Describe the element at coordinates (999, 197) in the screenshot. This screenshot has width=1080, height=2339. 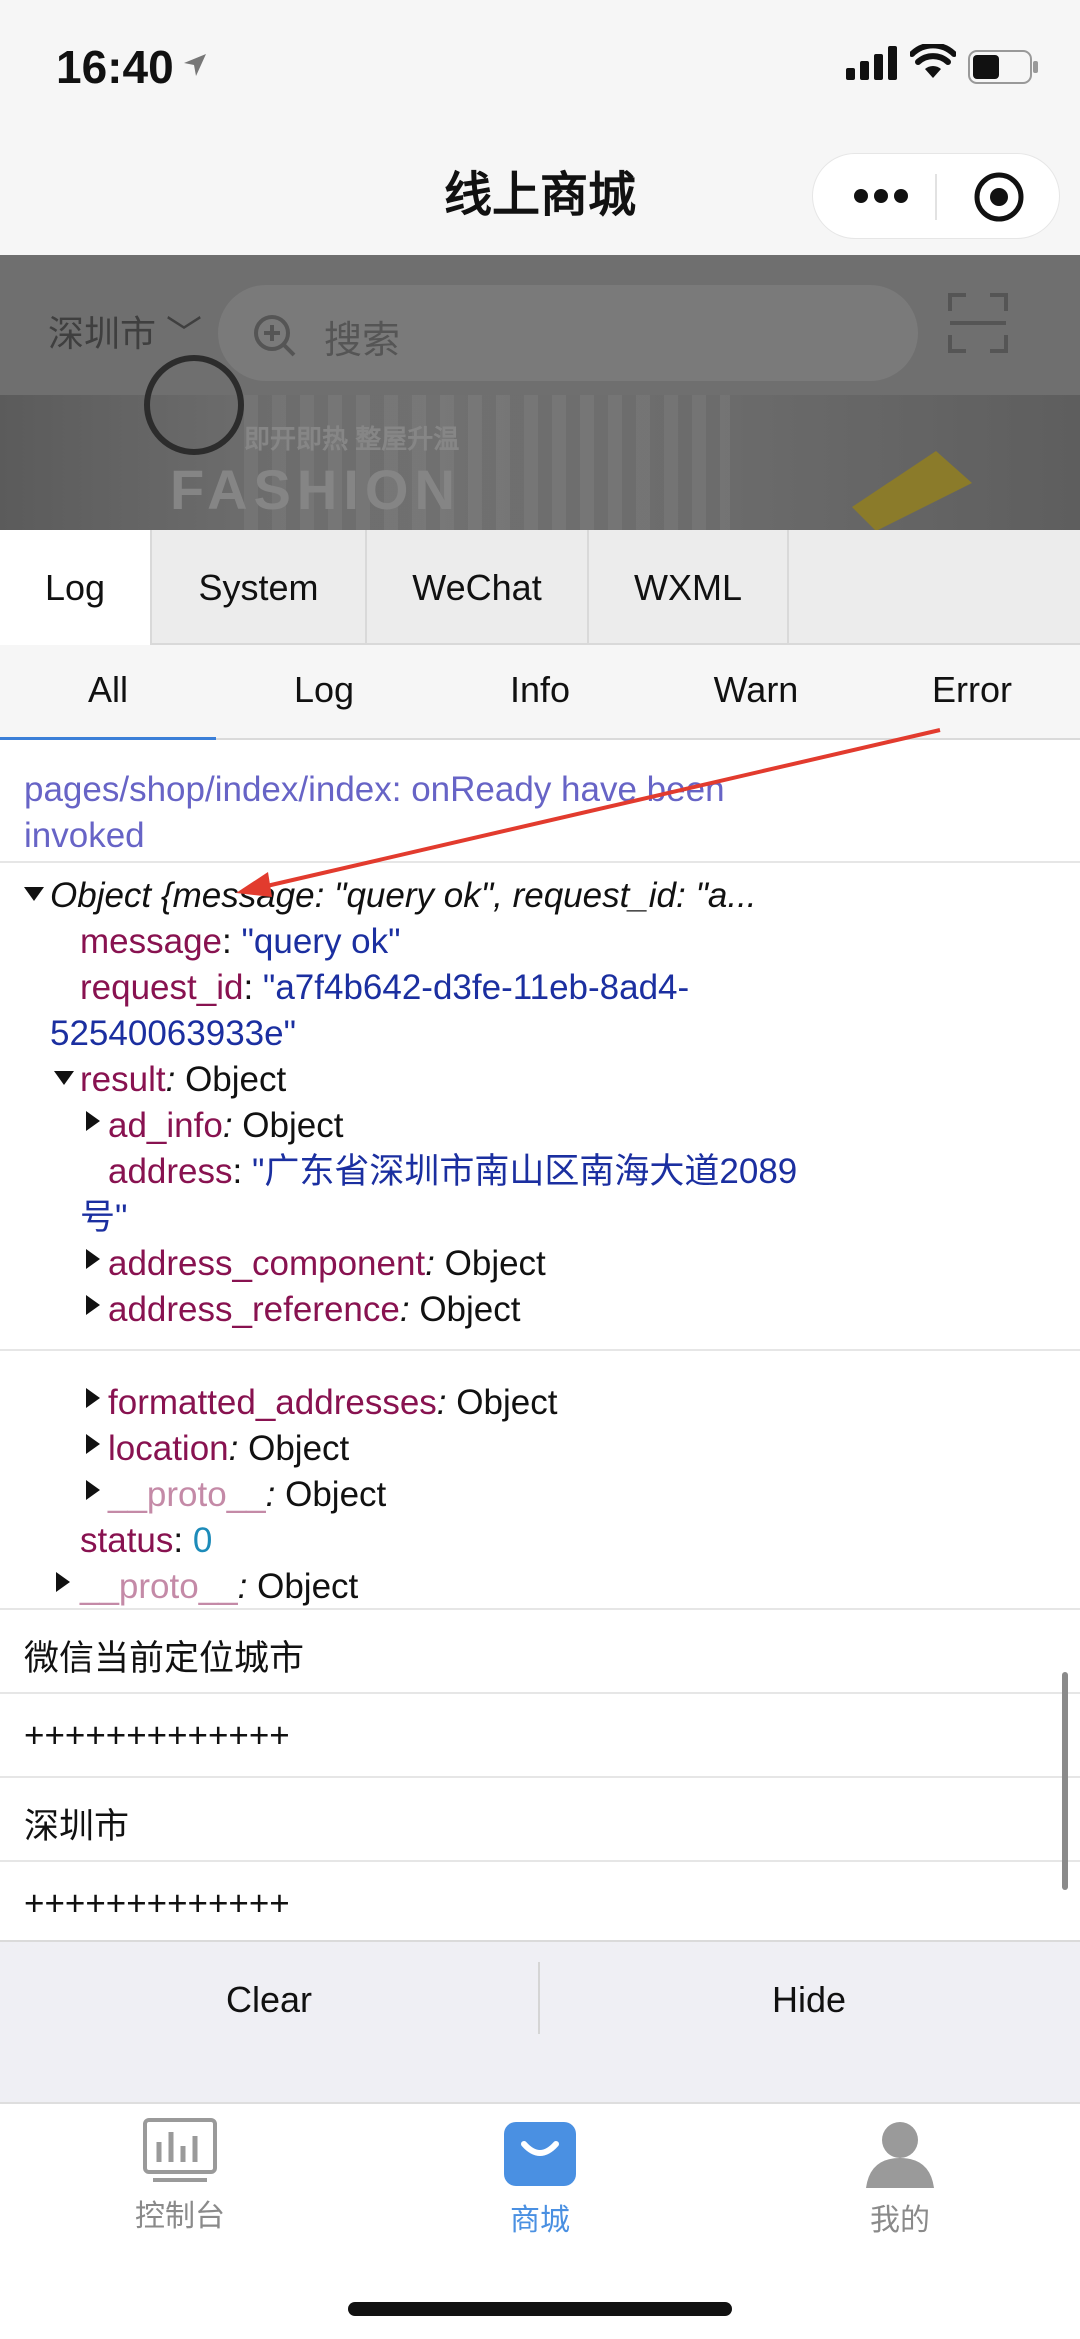
I see `close-target-icon` at that location.